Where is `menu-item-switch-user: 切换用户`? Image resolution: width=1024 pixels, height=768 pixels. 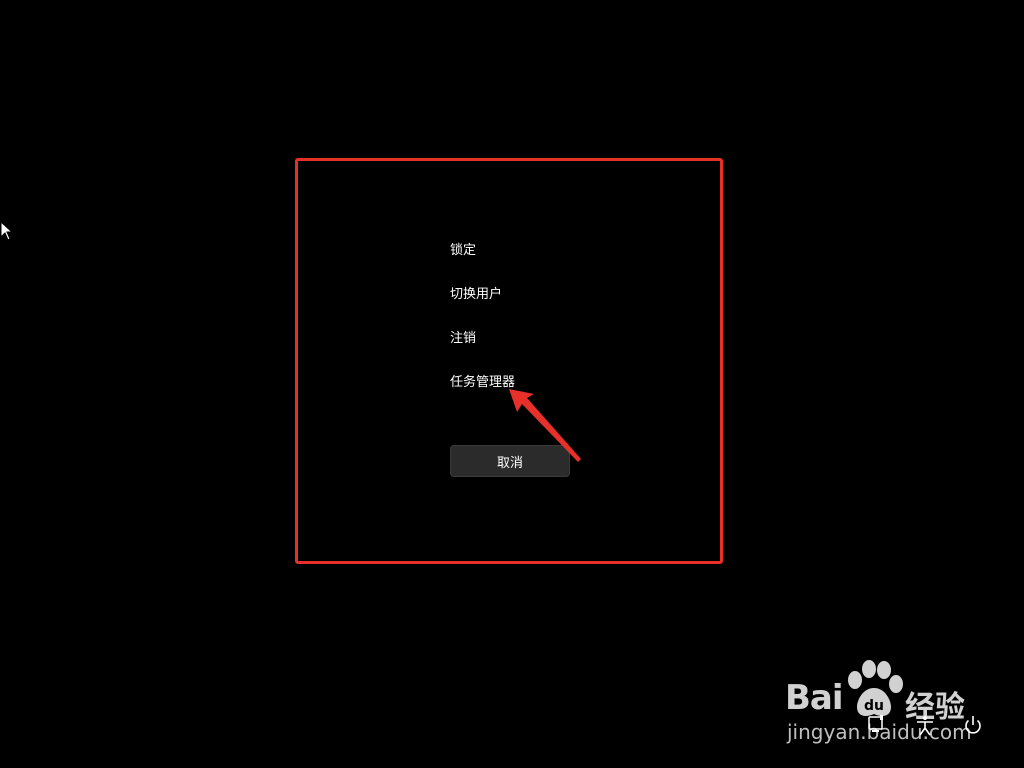 menu-item-switch-user: 切换用户 is located at coordinates (476, 295).